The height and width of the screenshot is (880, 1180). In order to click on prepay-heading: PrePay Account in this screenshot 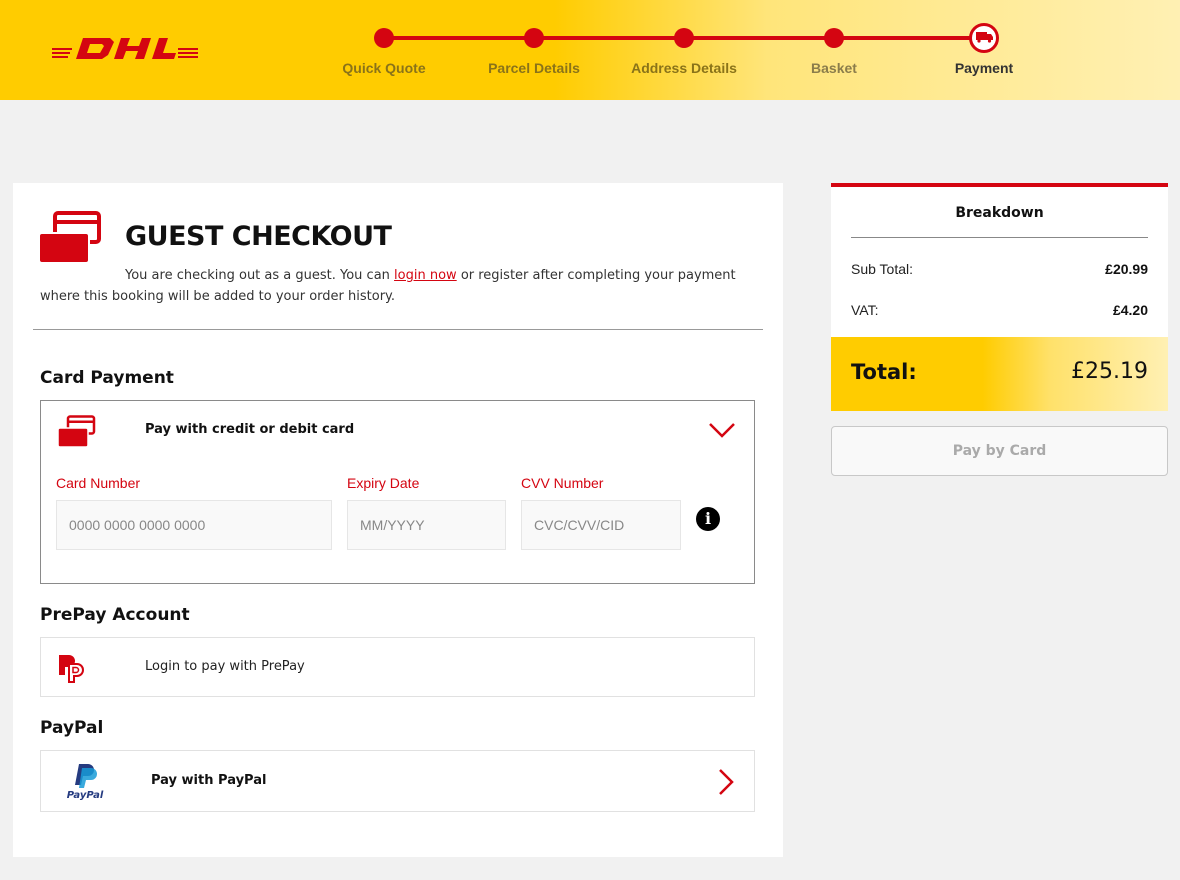, I will do `click(115, 615)`.